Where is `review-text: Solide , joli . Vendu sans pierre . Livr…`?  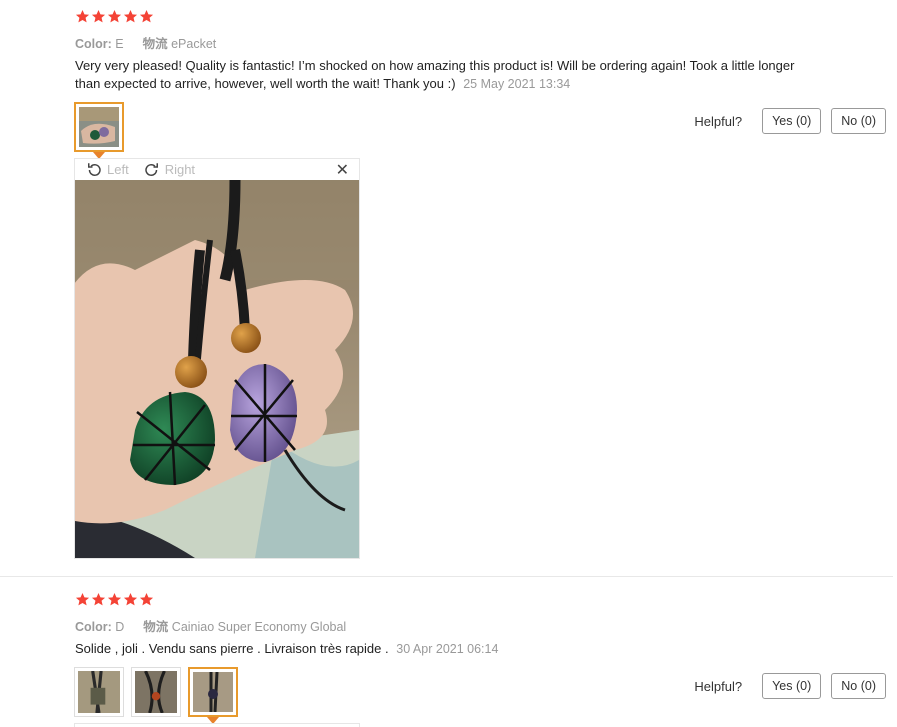
review-text: Solide , joli . Vendu sans pierre . Livr… is located at coordinates (232, 648).